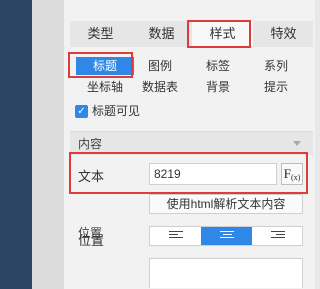 Image resolution: width=320 pixels, height=289 pixels. I want to click on align-center-icon, so click(227, 236).